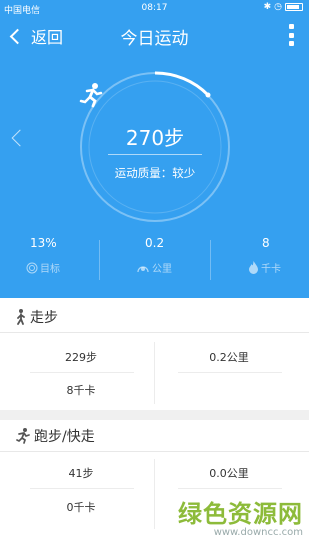 The height and width of the screenshot is (550, 320). Describe the element at coordinates (81, 473) in the screenshot. I see `running-steps: 41步` at that location.